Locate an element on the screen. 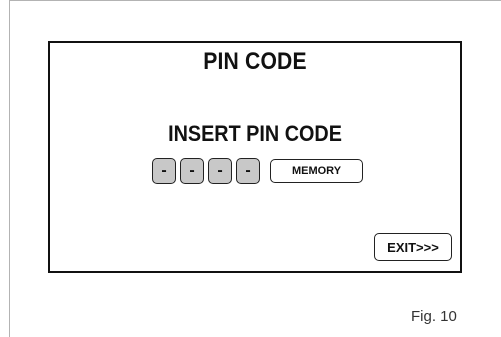 The image size is (501, 337). pin-entry-row: - - - - MEMORY is located at coordinates (257, 171).